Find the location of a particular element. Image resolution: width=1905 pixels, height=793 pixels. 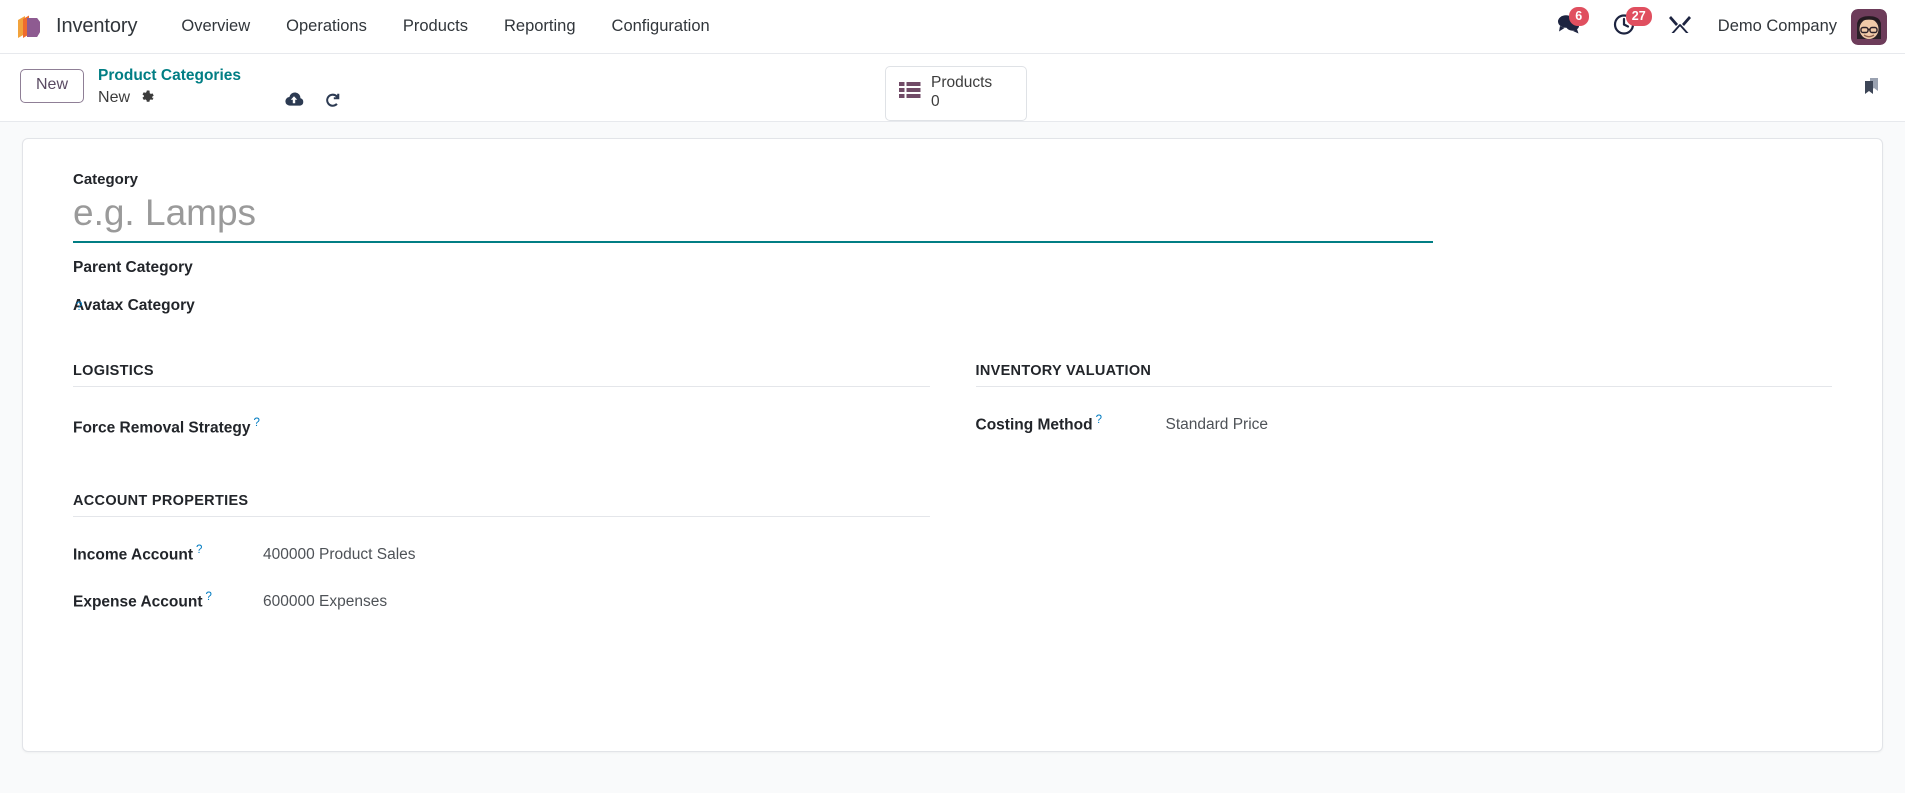

help-icon-force-removal-strategy: ? is located at coordinates (256, 423).